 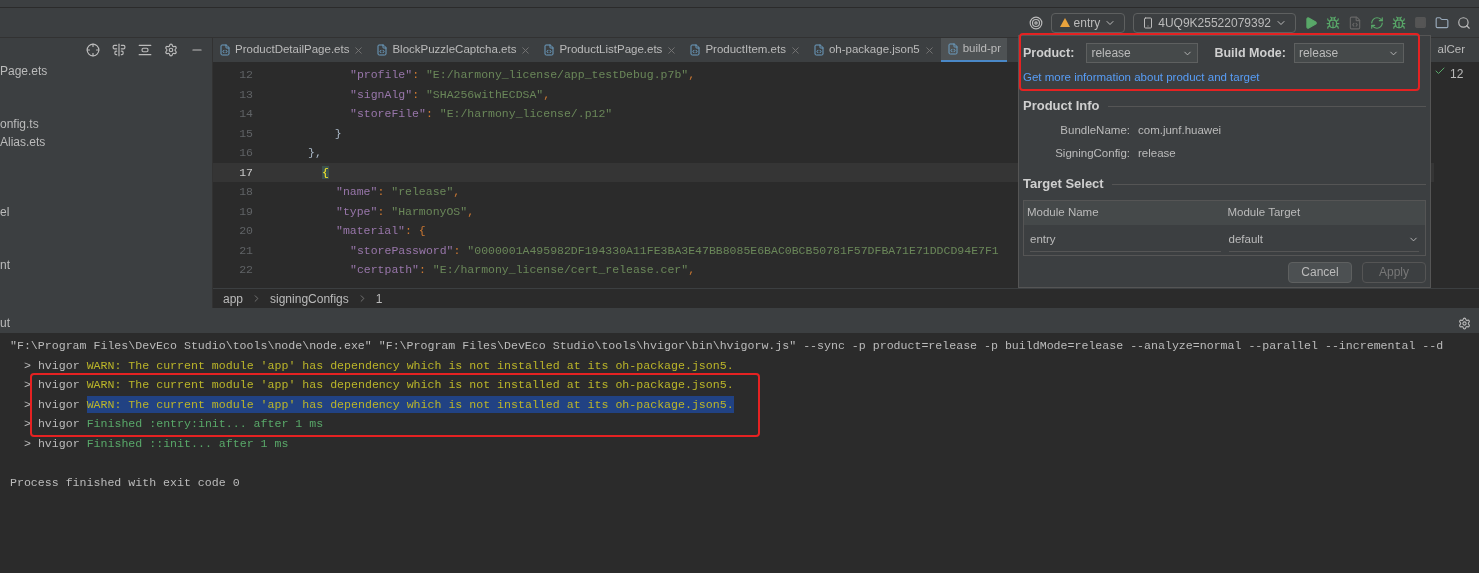 What do you see at coordinates (1442, 22) in the screenshot?
I see `folder-icon` at bounding box center [1442, 22].